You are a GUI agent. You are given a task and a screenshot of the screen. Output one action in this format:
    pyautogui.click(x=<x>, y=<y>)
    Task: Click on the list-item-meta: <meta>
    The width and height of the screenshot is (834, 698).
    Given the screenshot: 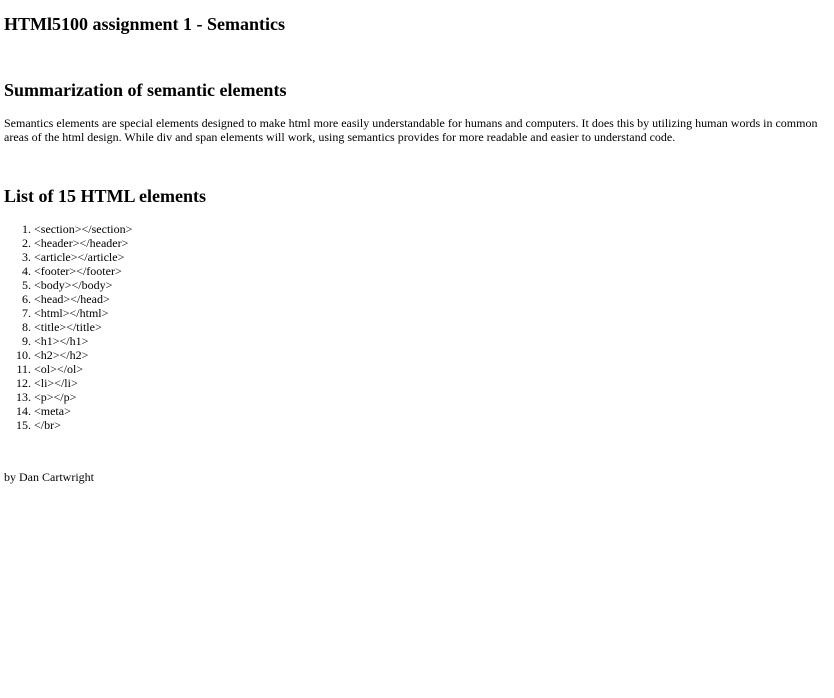 What is the action you would take?
    pyautogui.click(x=83, y=411)
    